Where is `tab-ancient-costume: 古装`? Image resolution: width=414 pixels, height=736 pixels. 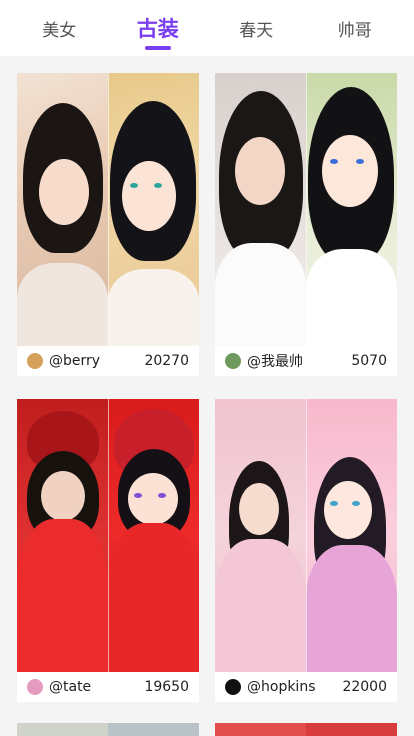 tab-ancient-costume: 古装 is located at coordinates (158, 28).